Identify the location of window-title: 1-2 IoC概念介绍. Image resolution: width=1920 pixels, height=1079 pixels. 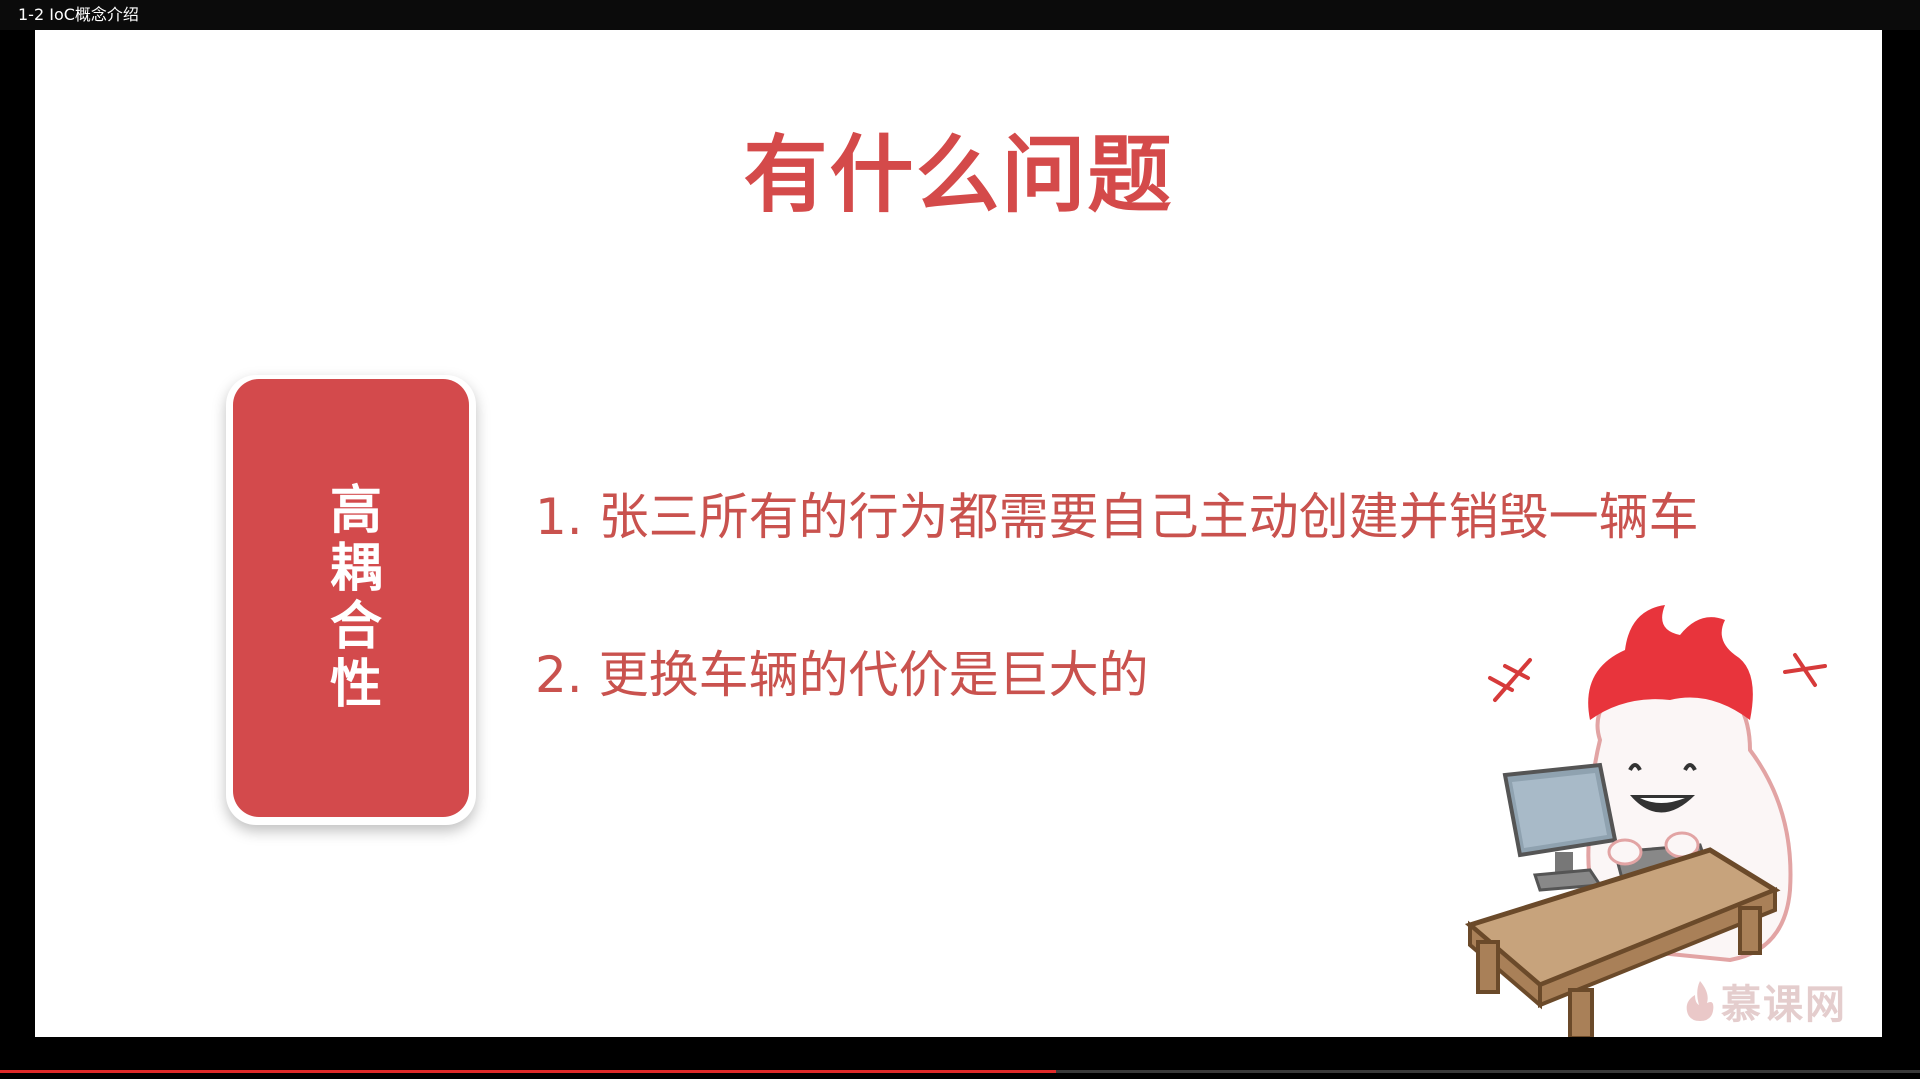
(78, 14).